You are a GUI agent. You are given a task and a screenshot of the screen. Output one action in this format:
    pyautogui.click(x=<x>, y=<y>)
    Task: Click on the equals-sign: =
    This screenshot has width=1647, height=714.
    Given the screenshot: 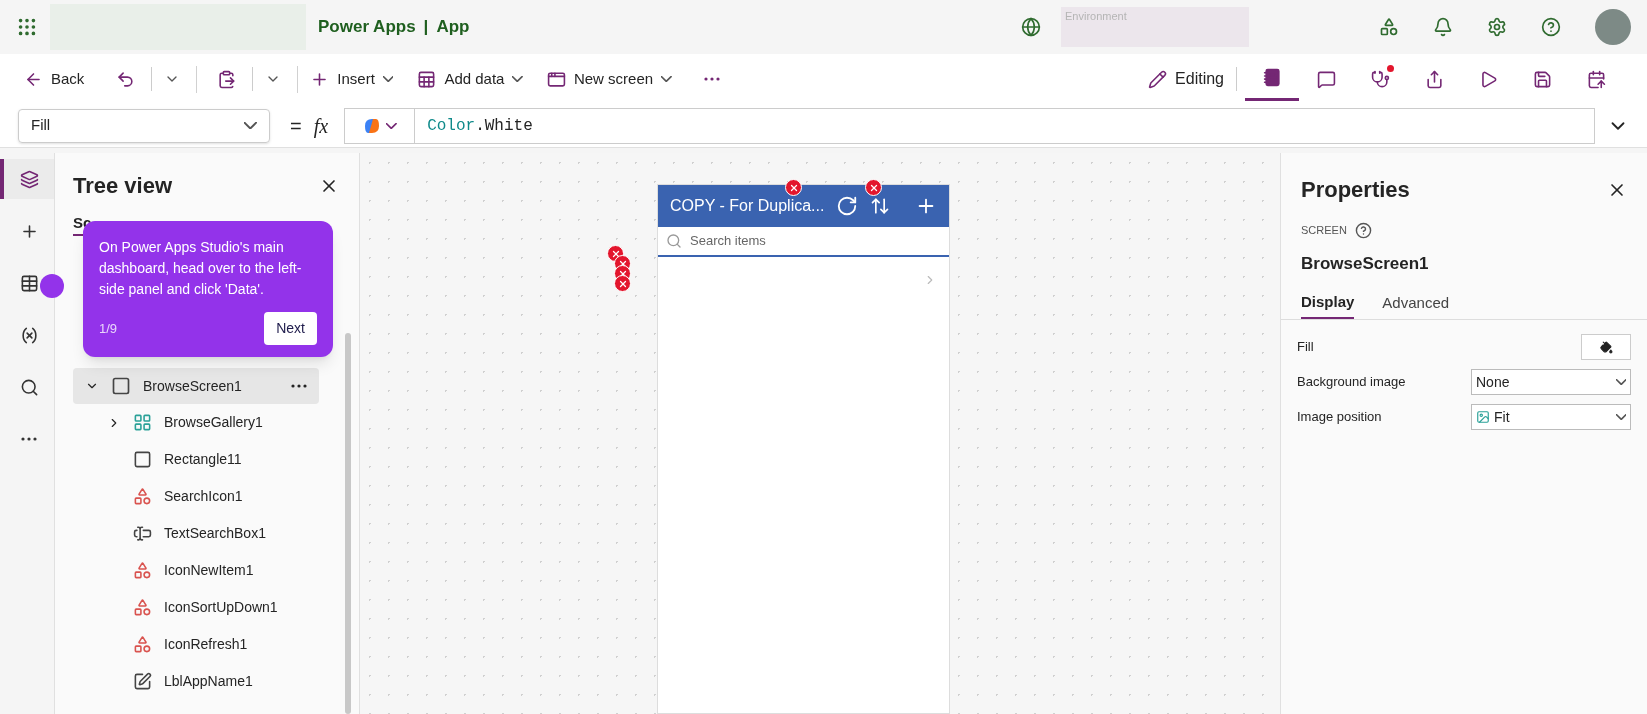 What is the action you would take?
    pyautogui.click(x=296, y=126)
    